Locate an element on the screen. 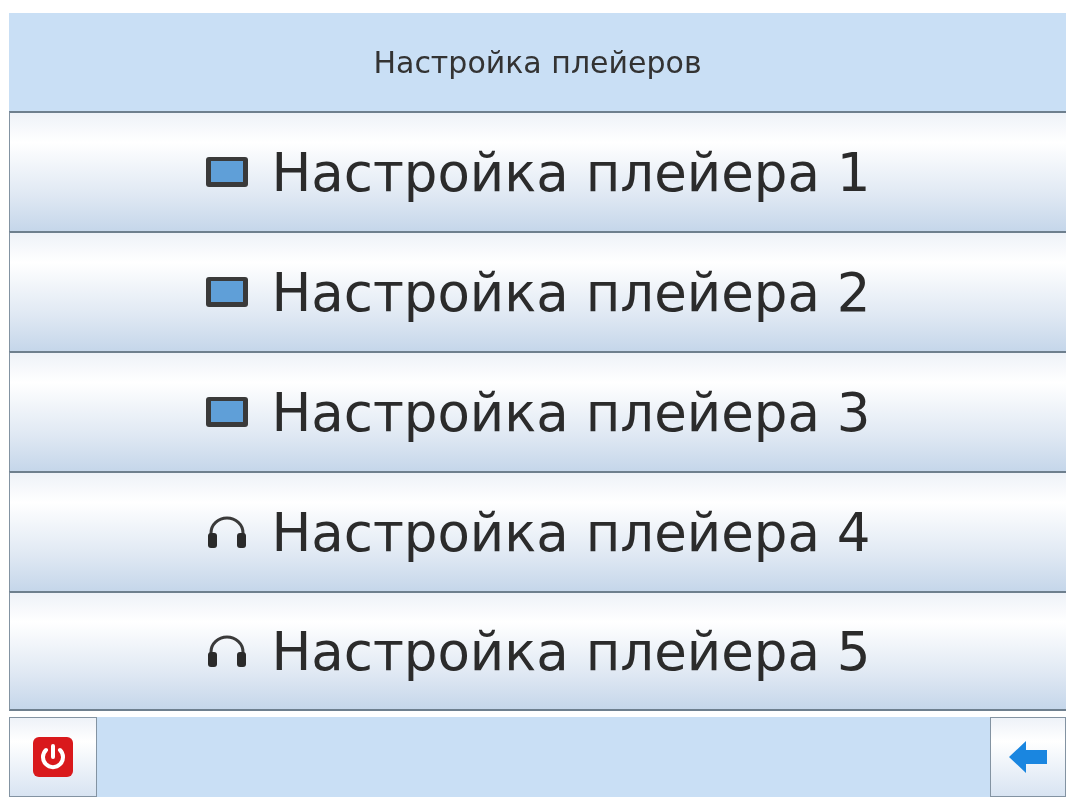 The image size is (1066, 810). player-settings-button: Настройка плейера 2 is located at coordinates (537, 291).